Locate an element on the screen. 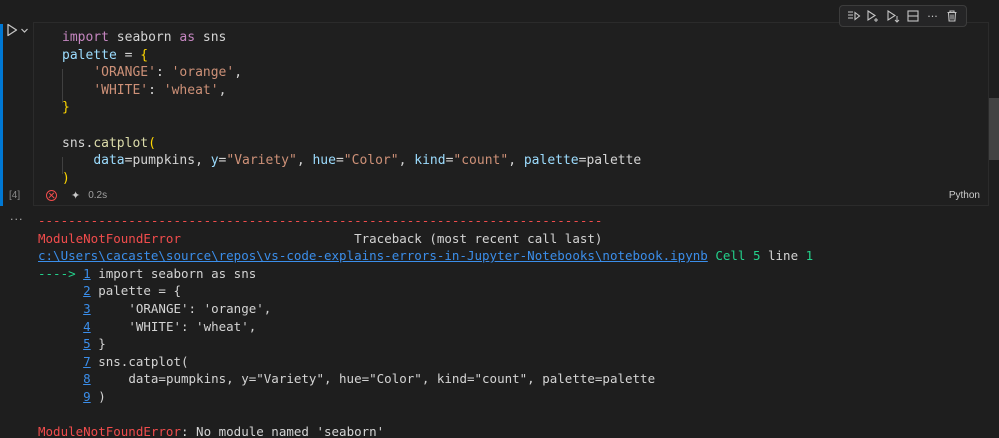  traceback-link: 2 is located at coordinates (87, 290).